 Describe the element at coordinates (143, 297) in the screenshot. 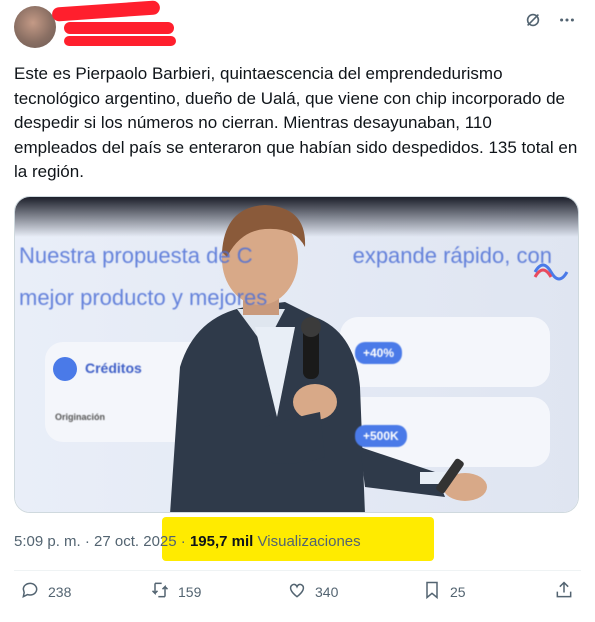

I see `slide-title-line2: mejor producto y mejores` at that location.